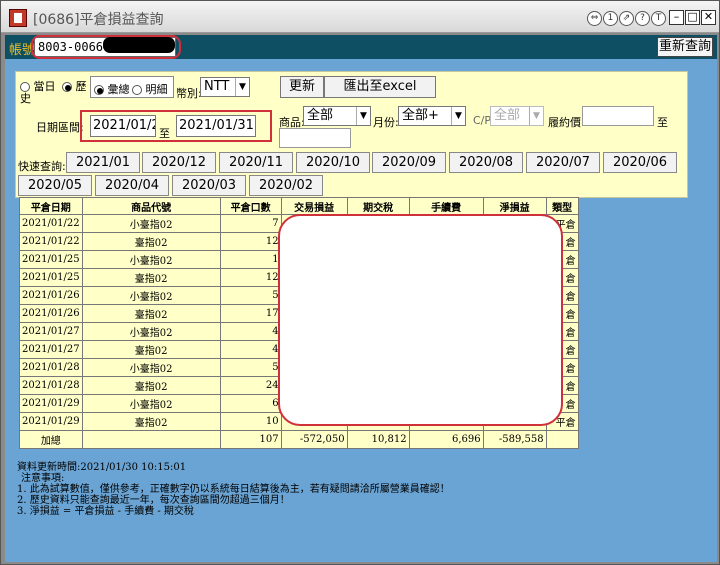 This screenshot has height=565, width=720. I want to click on col-header-product: 商品代號, so click(151, 206).